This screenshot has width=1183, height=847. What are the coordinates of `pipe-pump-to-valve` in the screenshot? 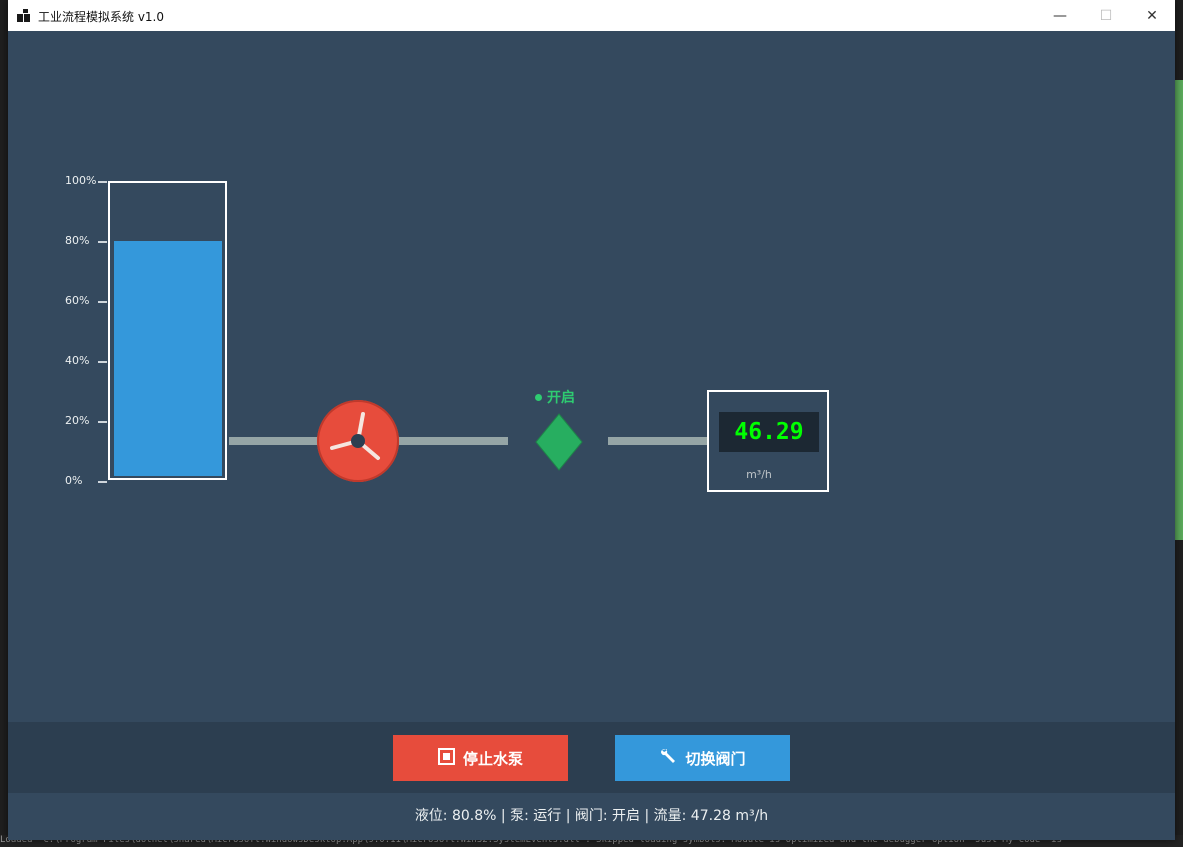 It's located at (453, 441).